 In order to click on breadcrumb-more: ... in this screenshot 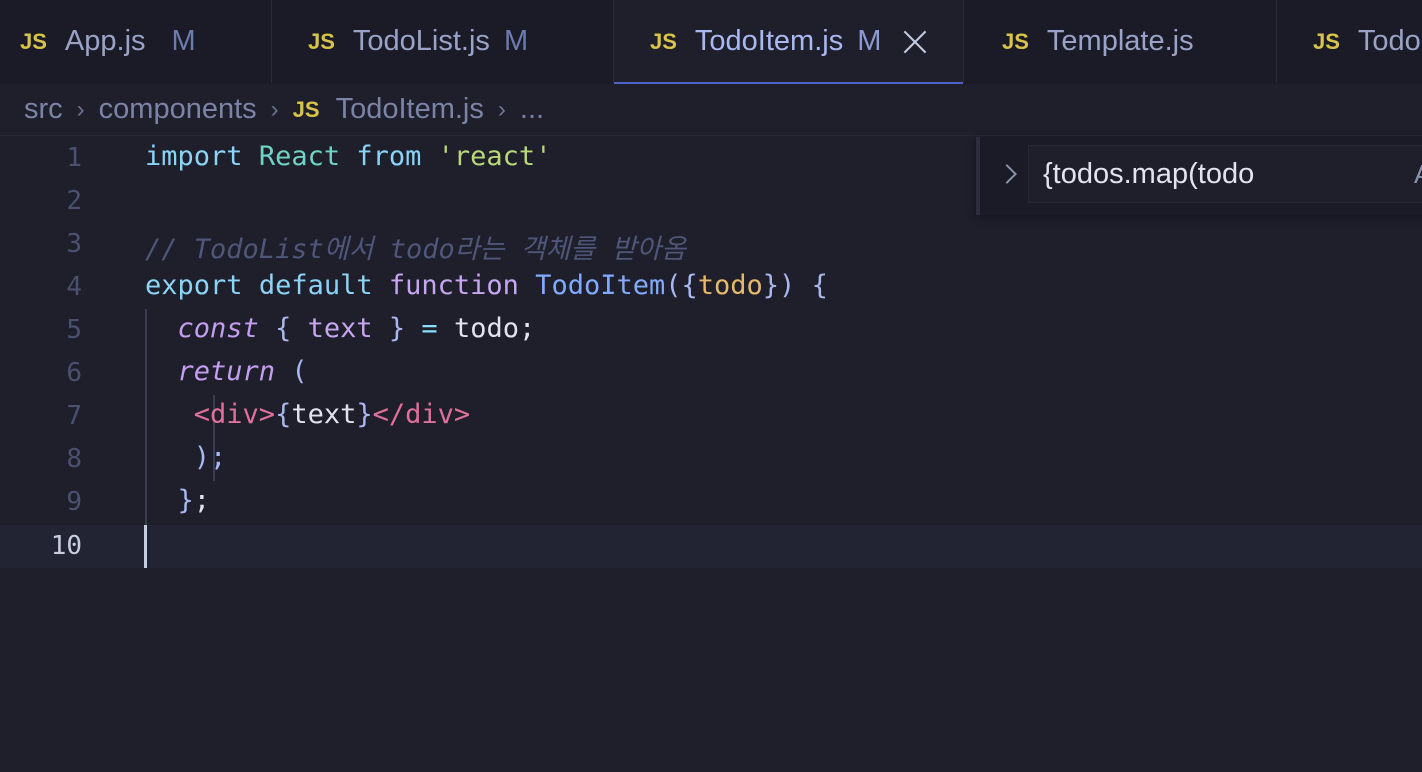, I will do `click(532, 109)`.